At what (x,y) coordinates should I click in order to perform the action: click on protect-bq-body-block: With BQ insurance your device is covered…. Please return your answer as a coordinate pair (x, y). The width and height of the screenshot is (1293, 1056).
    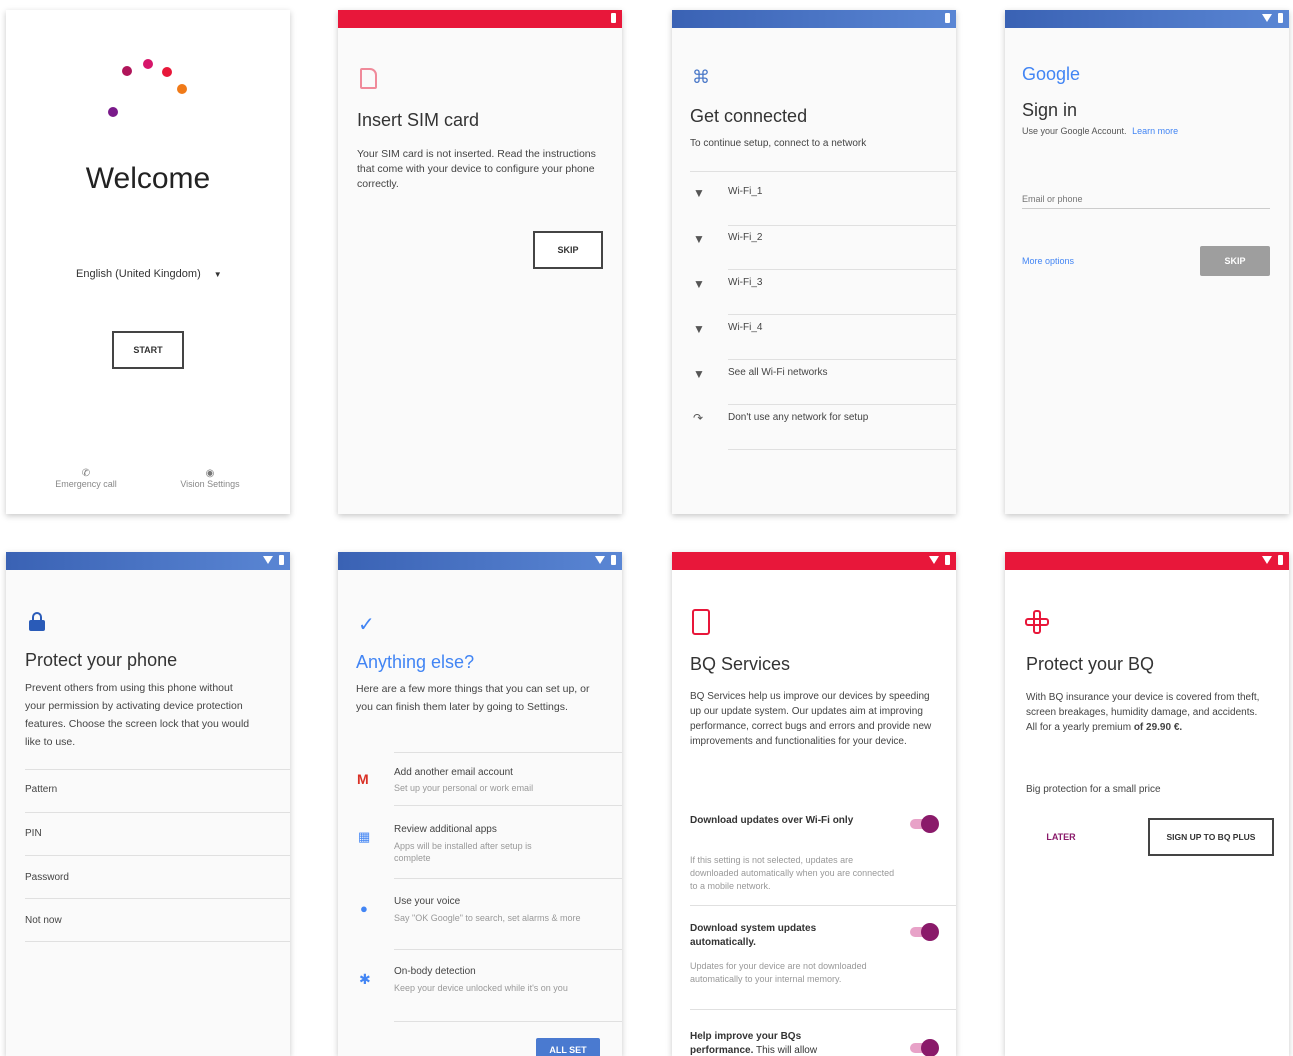
    Looking at the image, I should click on (1146, 712).